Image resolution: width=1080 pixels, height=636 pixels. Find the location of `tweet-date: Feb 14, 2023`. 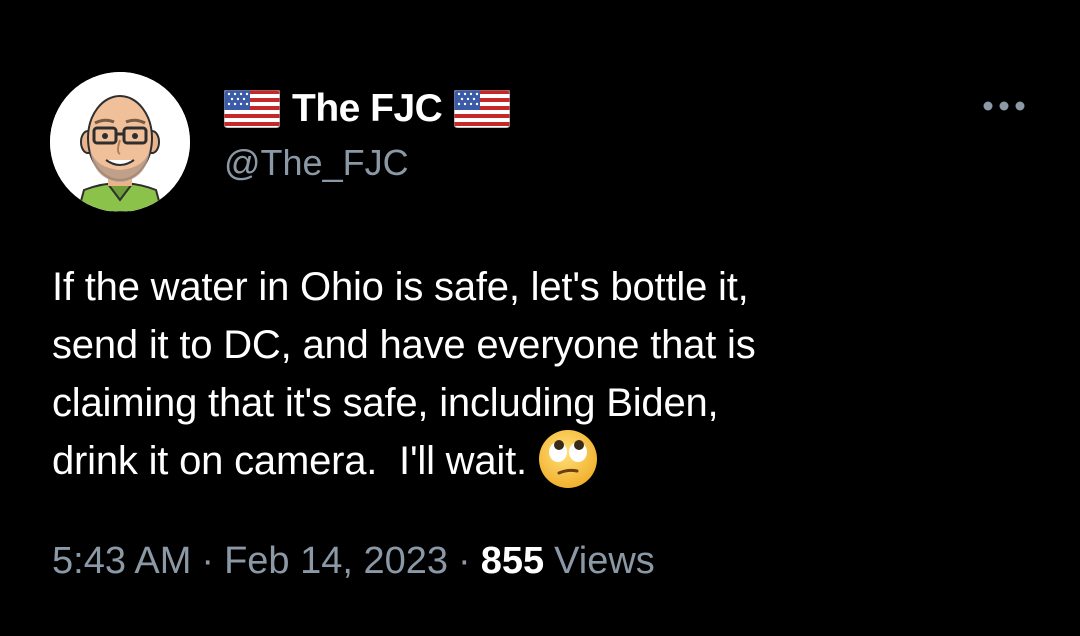

tweet-date: Feb 14, 2023 is located at coordinates (336, 561).